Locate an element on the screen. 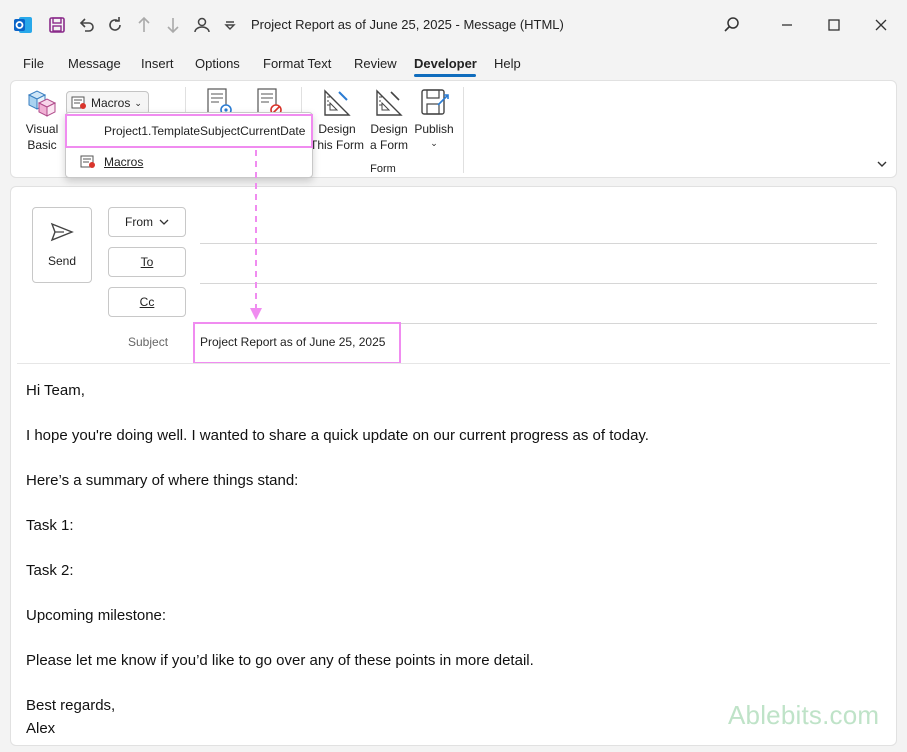 The width and height of the screenshot is (907, 752). tab-file: File is located at coordinates (33, 63).